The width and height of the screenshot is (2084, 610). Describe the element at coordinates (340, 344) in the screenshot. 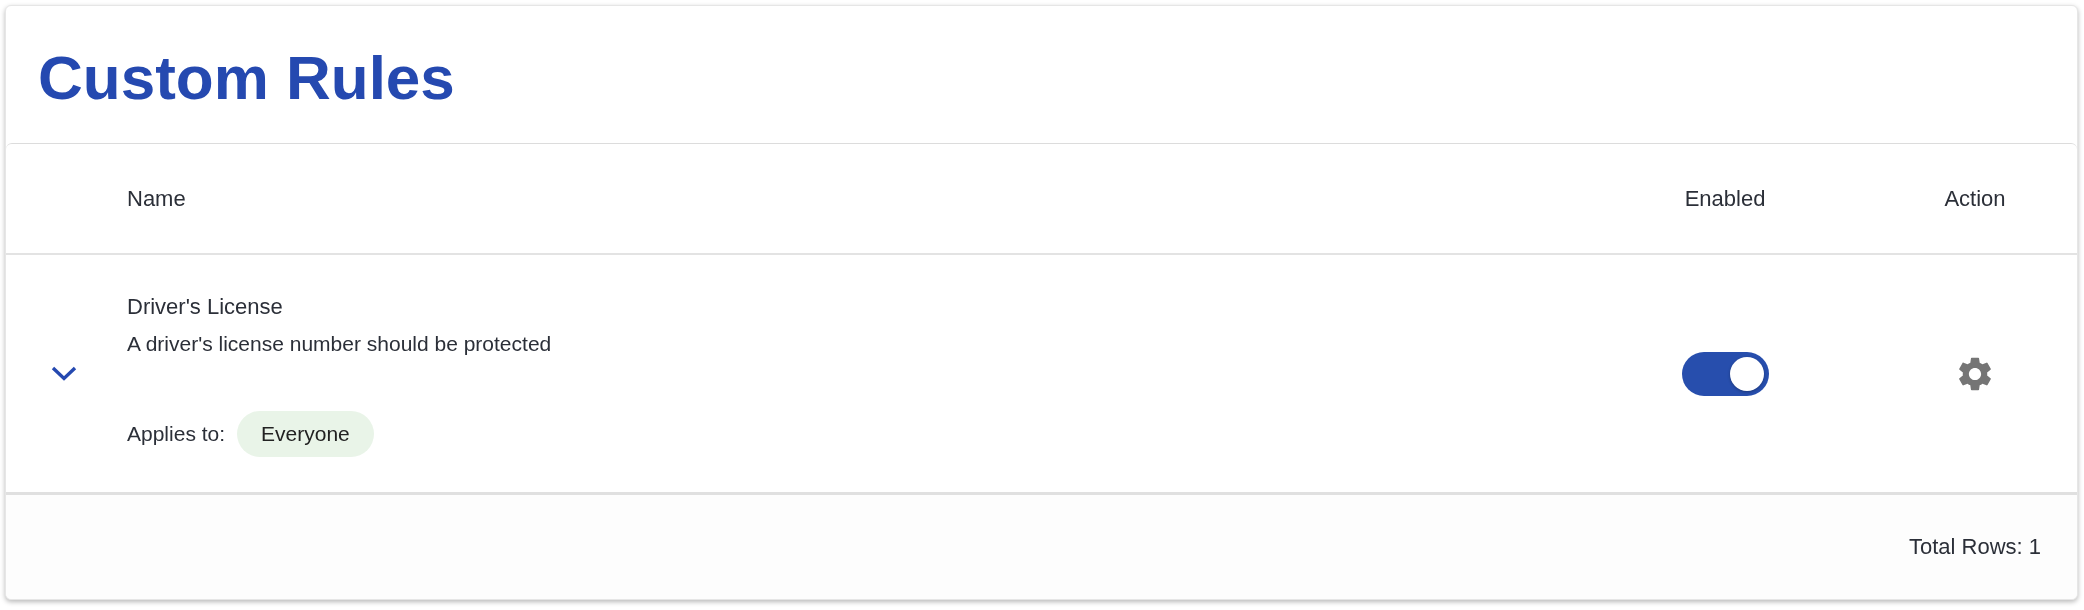

I see `rule-description: A driver's license number should be protected` at that location.